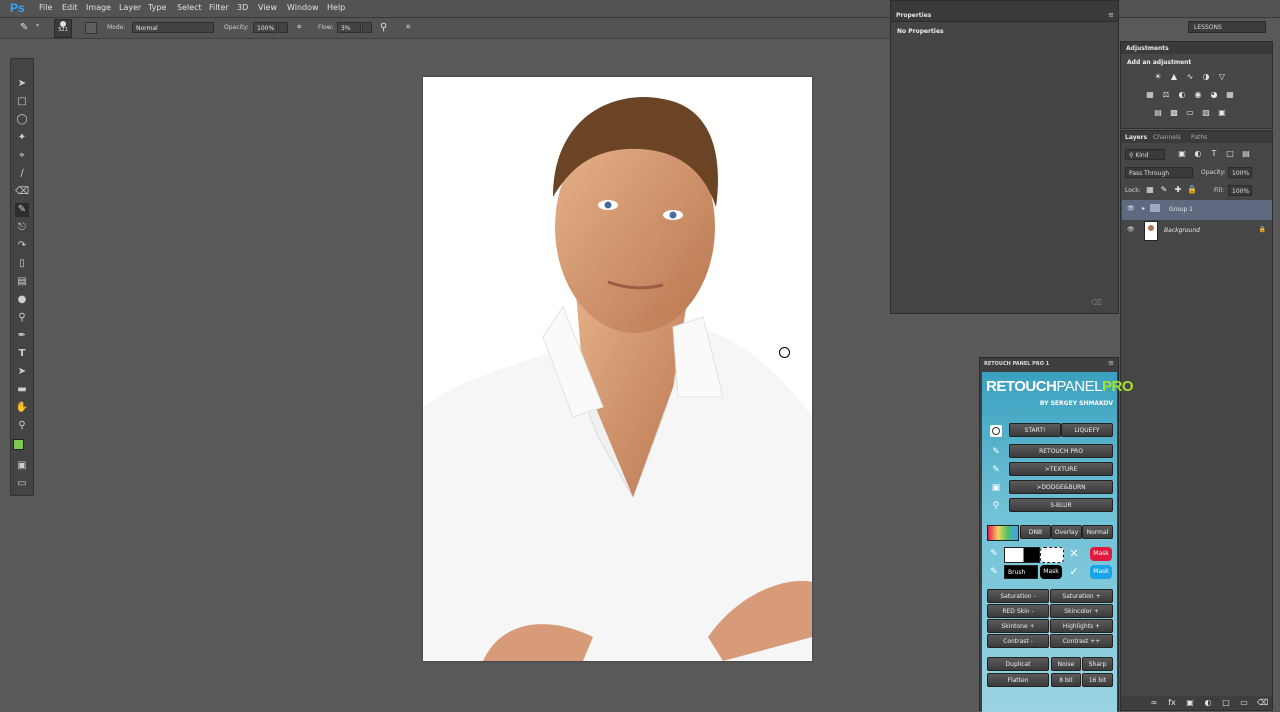  Describe the element at coordinates (1230, 154) in the screenshot. I see `filter-shape-icon: □` at that location.